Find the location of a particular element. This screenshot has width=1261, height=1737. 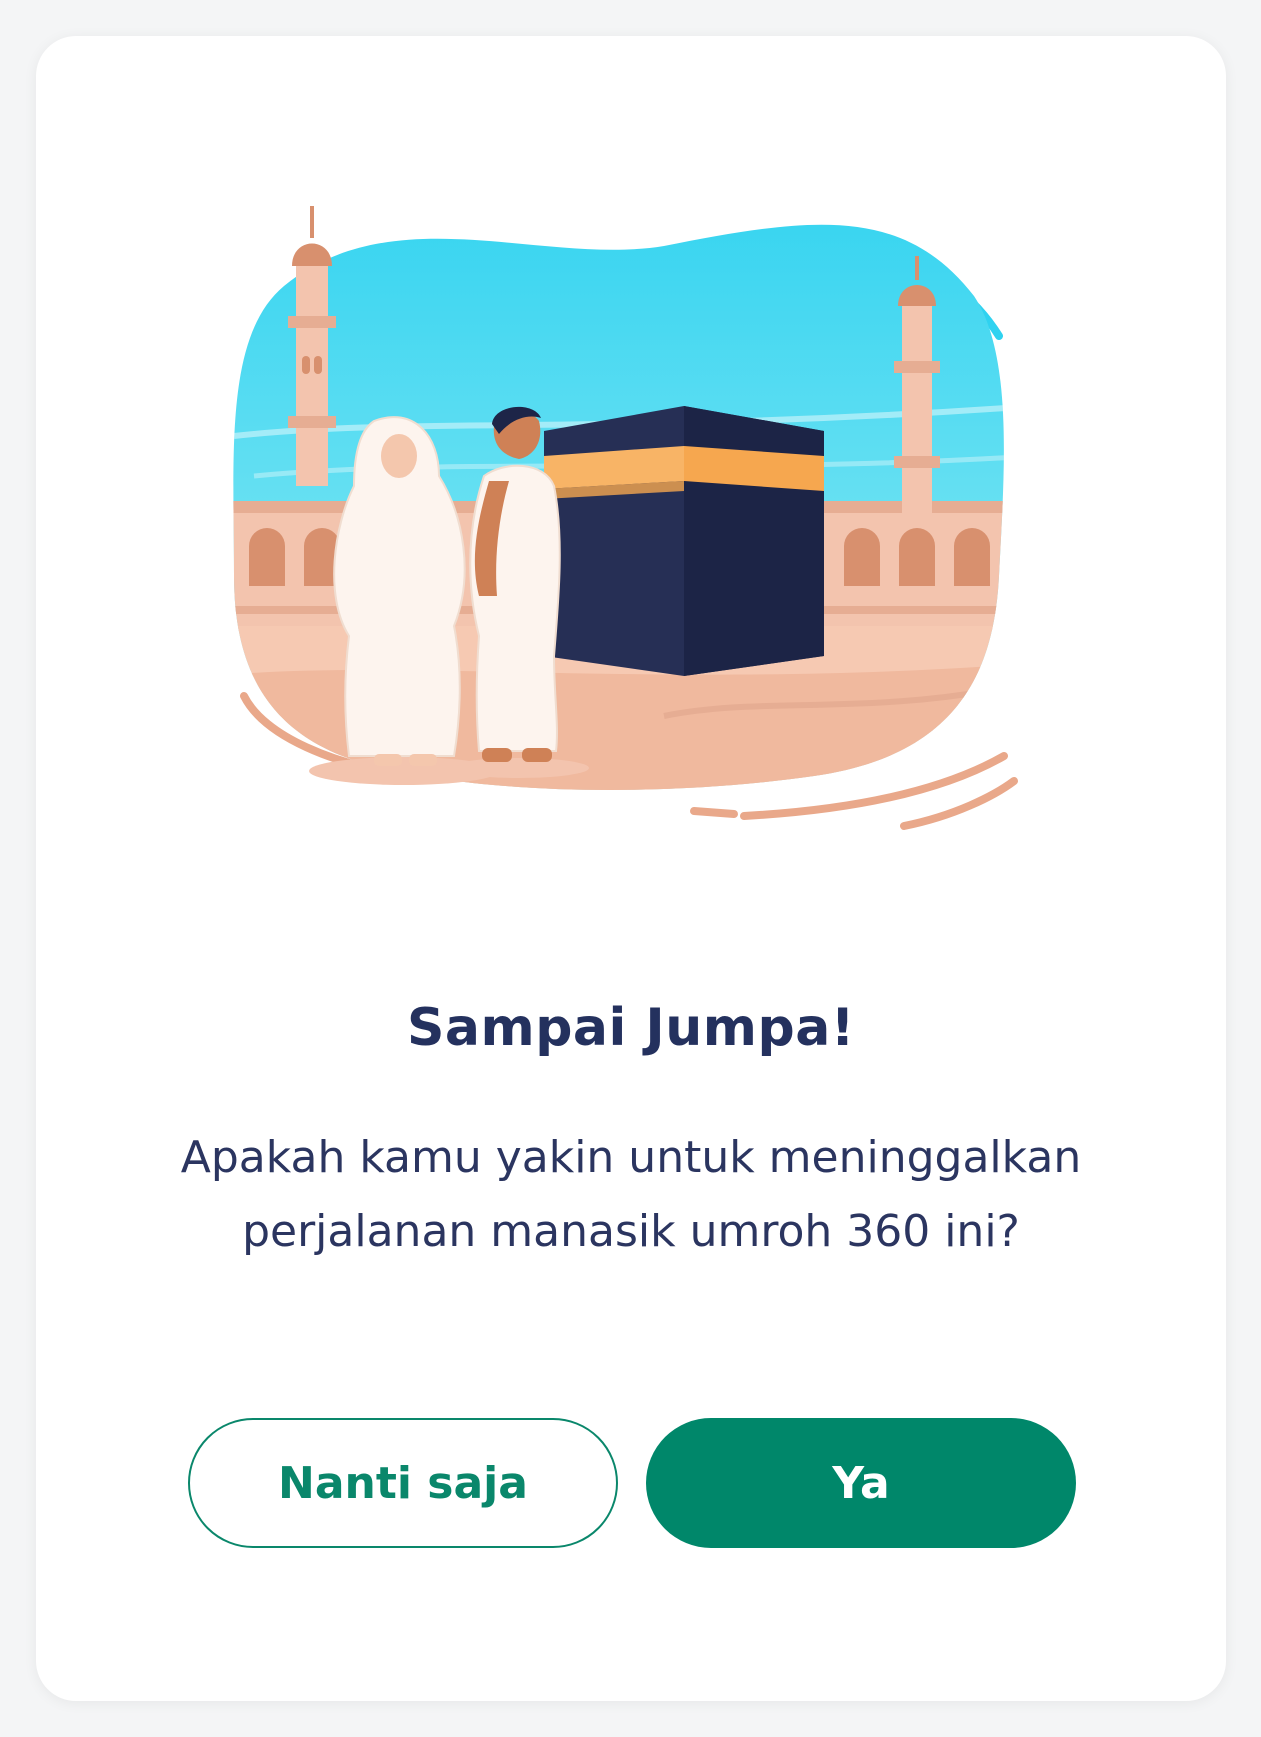

confirm-yes-button: Ya is located at coordinates (861, 1483).